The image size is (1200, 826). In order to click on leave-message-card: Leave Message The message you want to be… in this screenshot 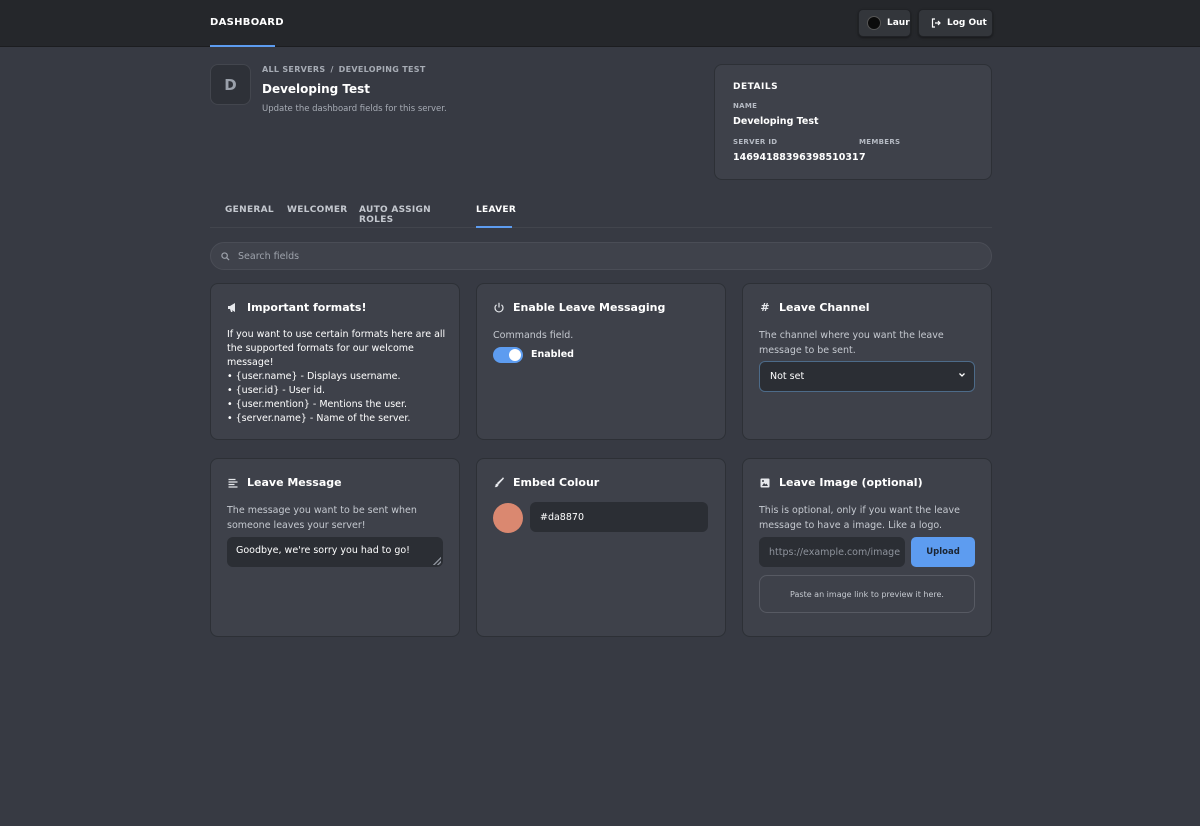, I will do `click(335, 547)`.